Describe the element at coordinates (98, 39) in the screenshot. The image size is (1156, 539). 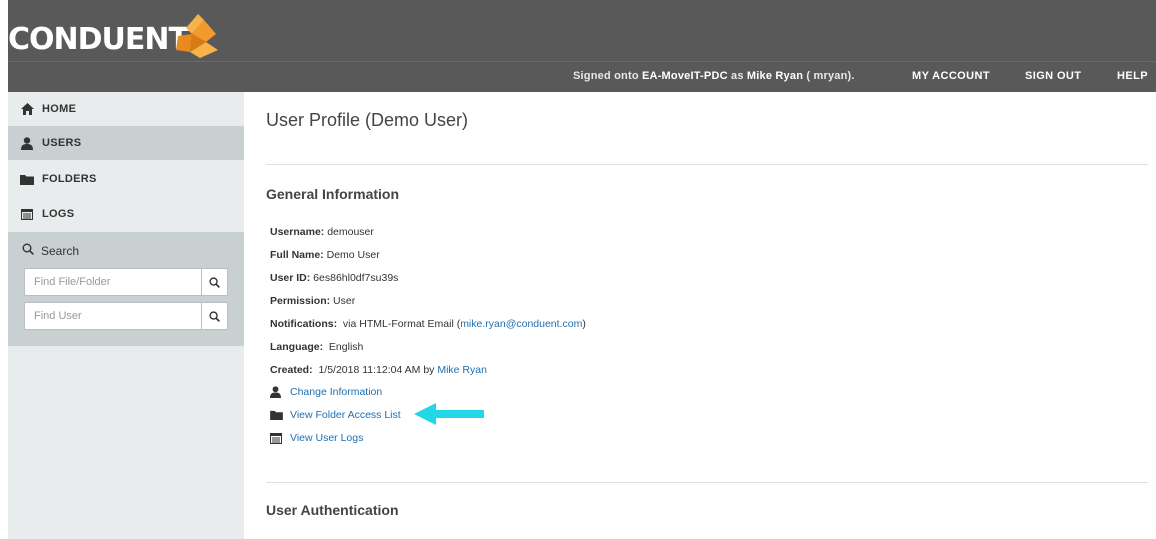
I see `conduent-logo-text: CONDUENT` at that location.